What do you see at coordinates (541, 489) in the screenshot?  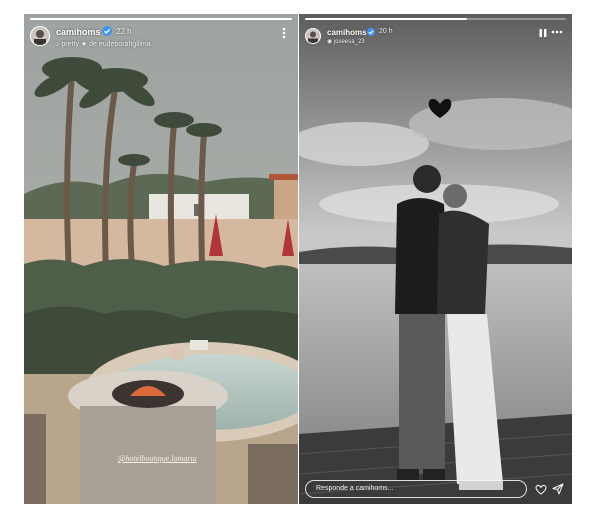 I see `heart-icon` at bounding box center [541, 489].